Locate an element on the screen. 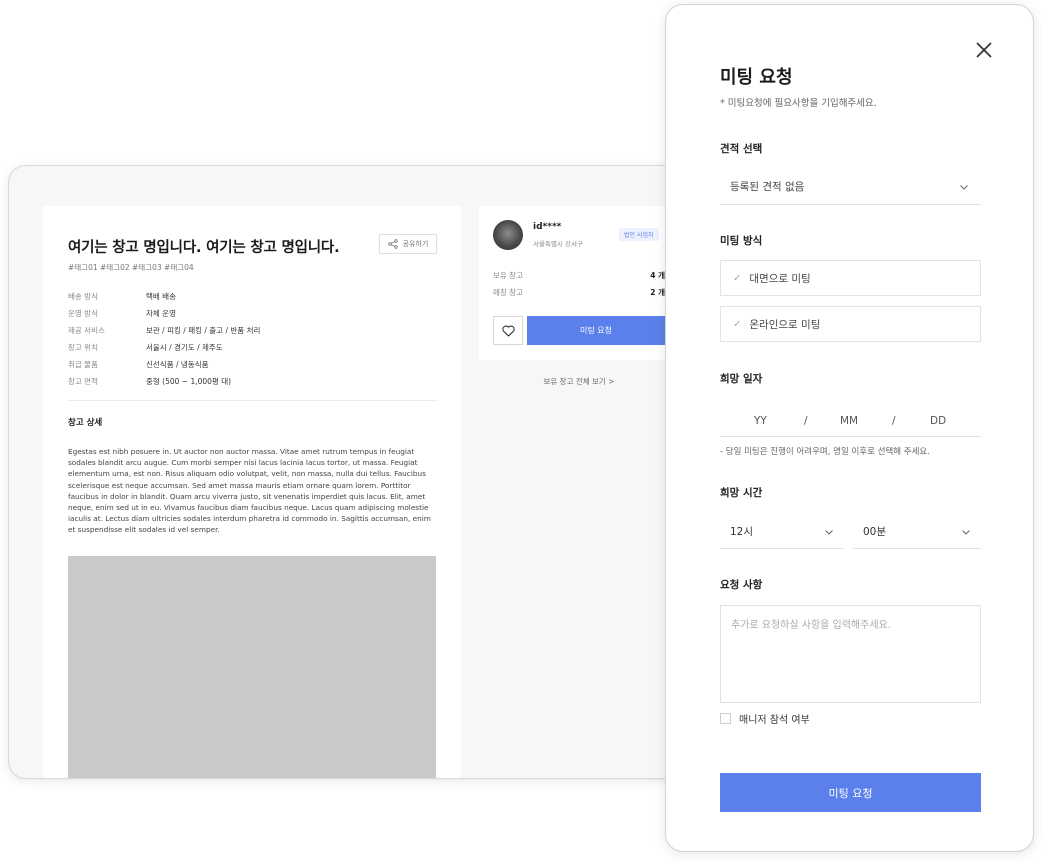 The width and height of the screenshot is (1042, 864). spec-key: 배송 방식 is located at coordinates (83, 296).